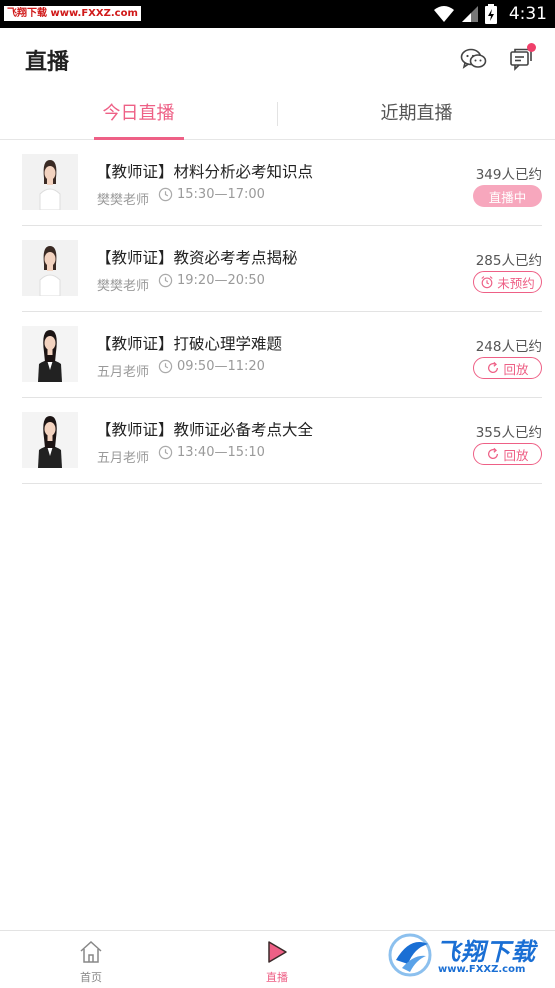  I want to click on wechat-button, so click(474, 59).